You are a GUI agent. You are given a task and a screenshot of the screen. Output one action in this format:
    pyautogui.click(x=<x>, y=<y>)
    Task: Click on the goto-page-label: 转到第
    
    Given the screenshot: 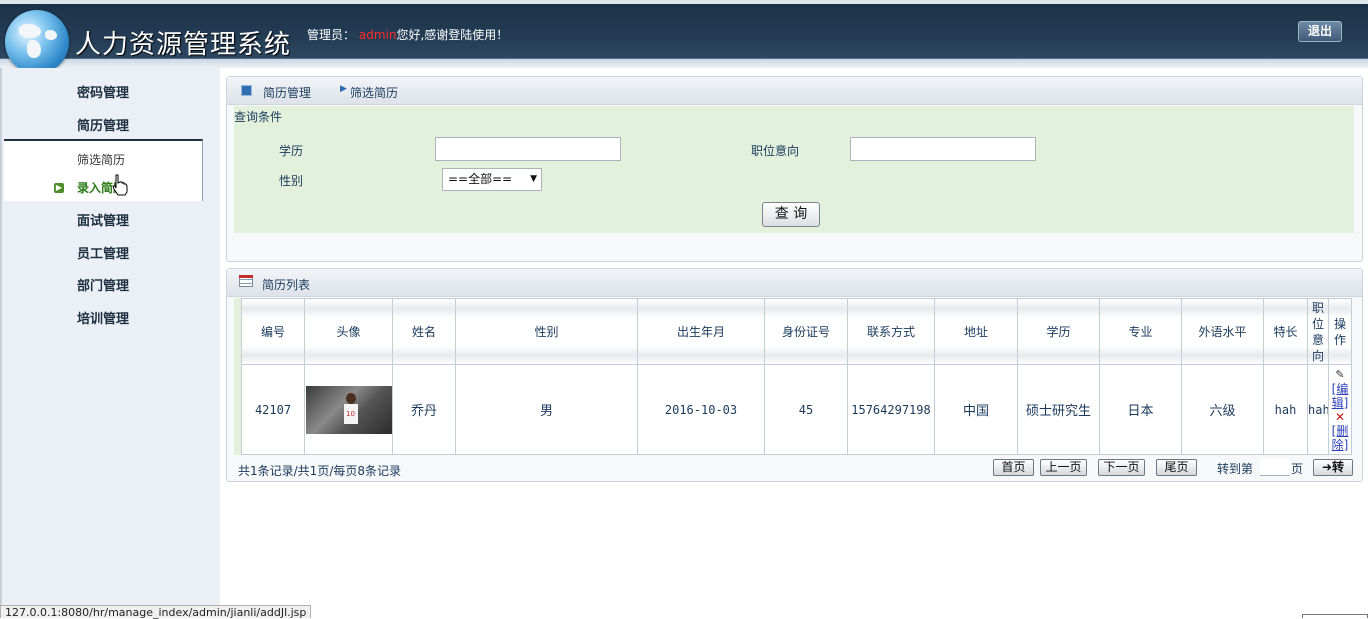 What is the action you would take?
    pyautogui.click(x=1235, y=469)
    